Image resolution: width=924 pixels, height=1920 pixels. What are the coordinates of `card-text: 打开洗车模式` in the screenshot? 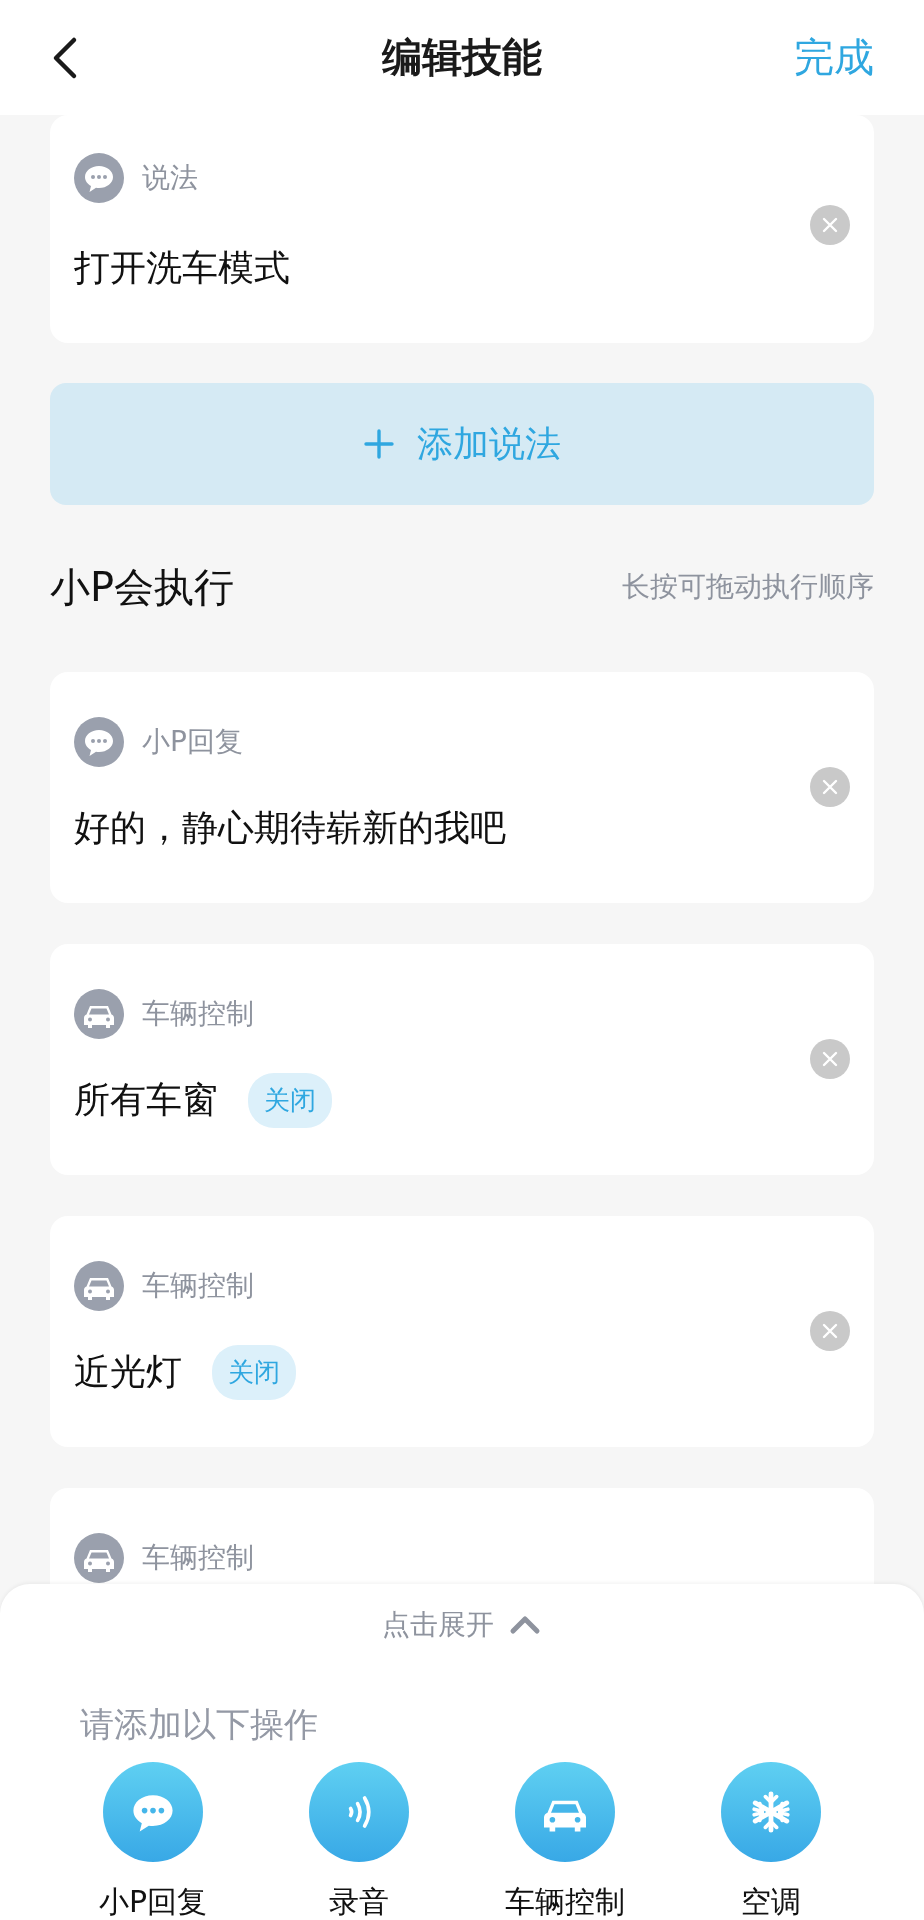 It's located at (182, 267).